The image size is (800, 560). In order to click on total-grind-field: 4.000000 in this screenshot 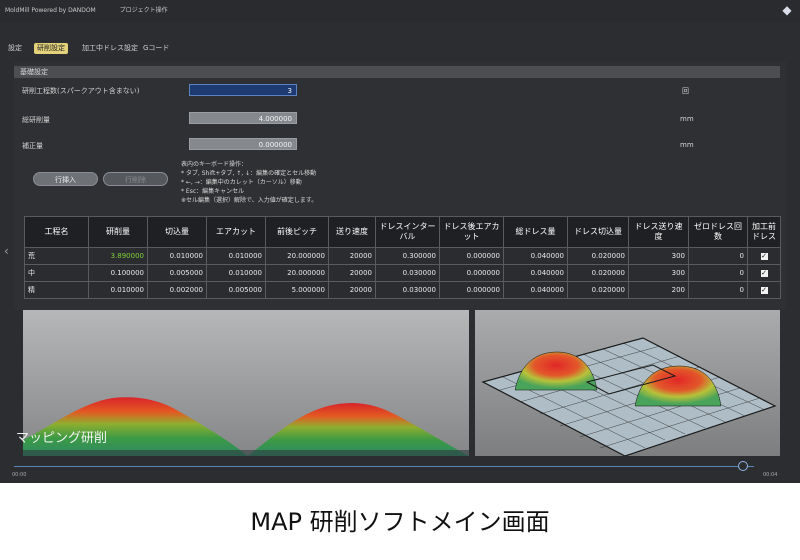, I will do `click(243, 118)`.